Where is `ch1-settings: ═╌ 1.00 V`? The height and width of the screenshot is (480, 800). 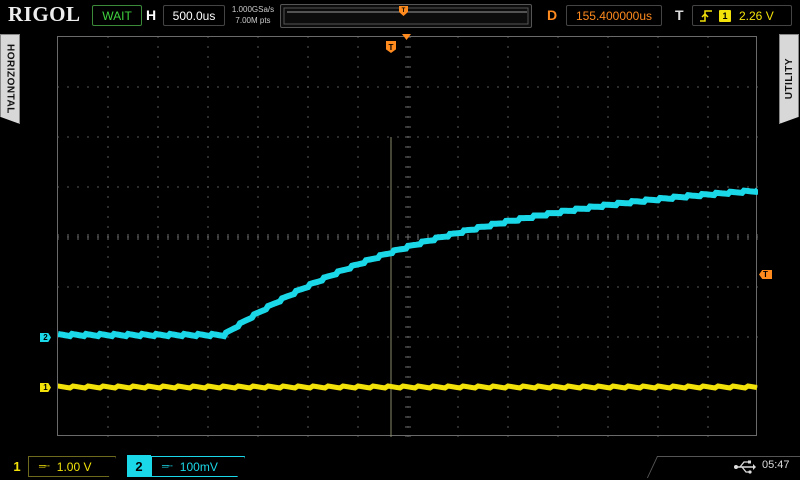 ch1-settings: ═╌ 1.00 V is located at coordinates (72, 466).